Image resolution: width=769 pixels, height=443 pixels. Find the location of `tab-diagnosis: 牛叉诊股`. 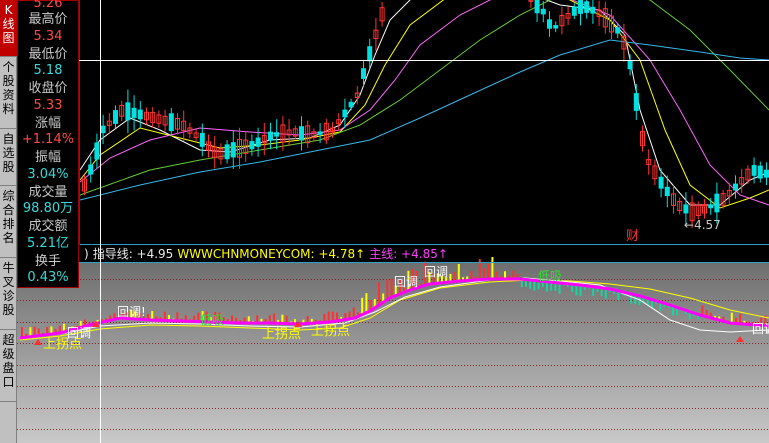

tab-diagnosis: 牛叉诊股 is located at coordinates (8, 294).